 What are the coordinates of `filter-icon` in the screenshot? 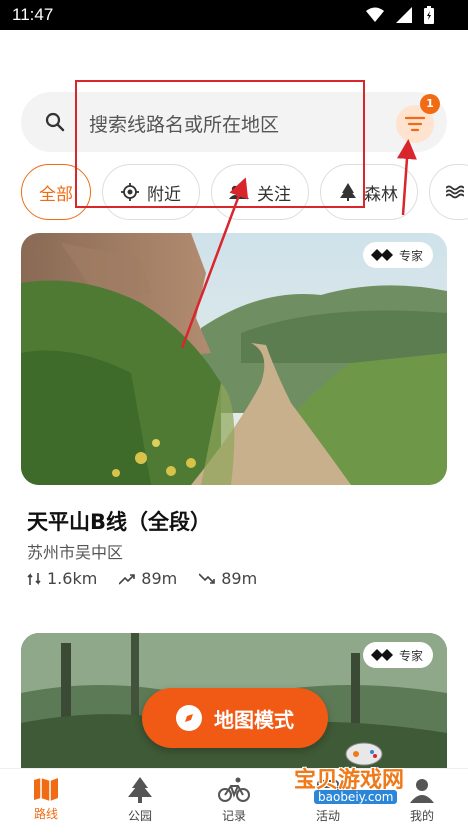 It's located at (415, 124).